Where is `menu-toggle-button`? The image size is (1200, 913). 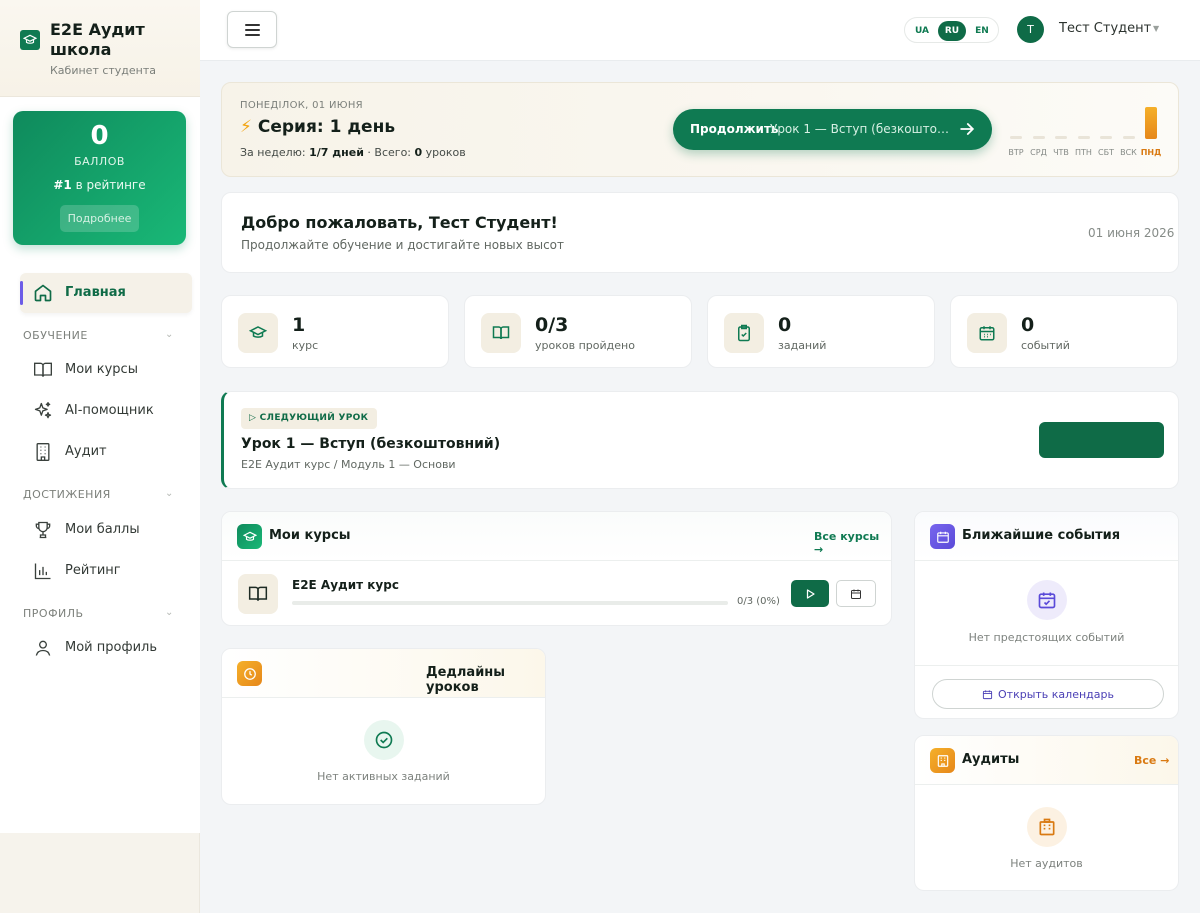 menu-toggle-button is located at coordinates (252, 29).